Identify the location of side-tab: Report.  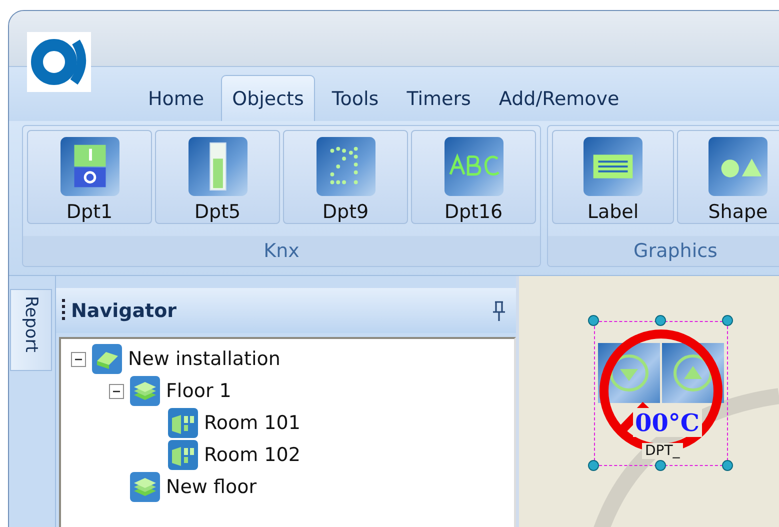
(31, 330).